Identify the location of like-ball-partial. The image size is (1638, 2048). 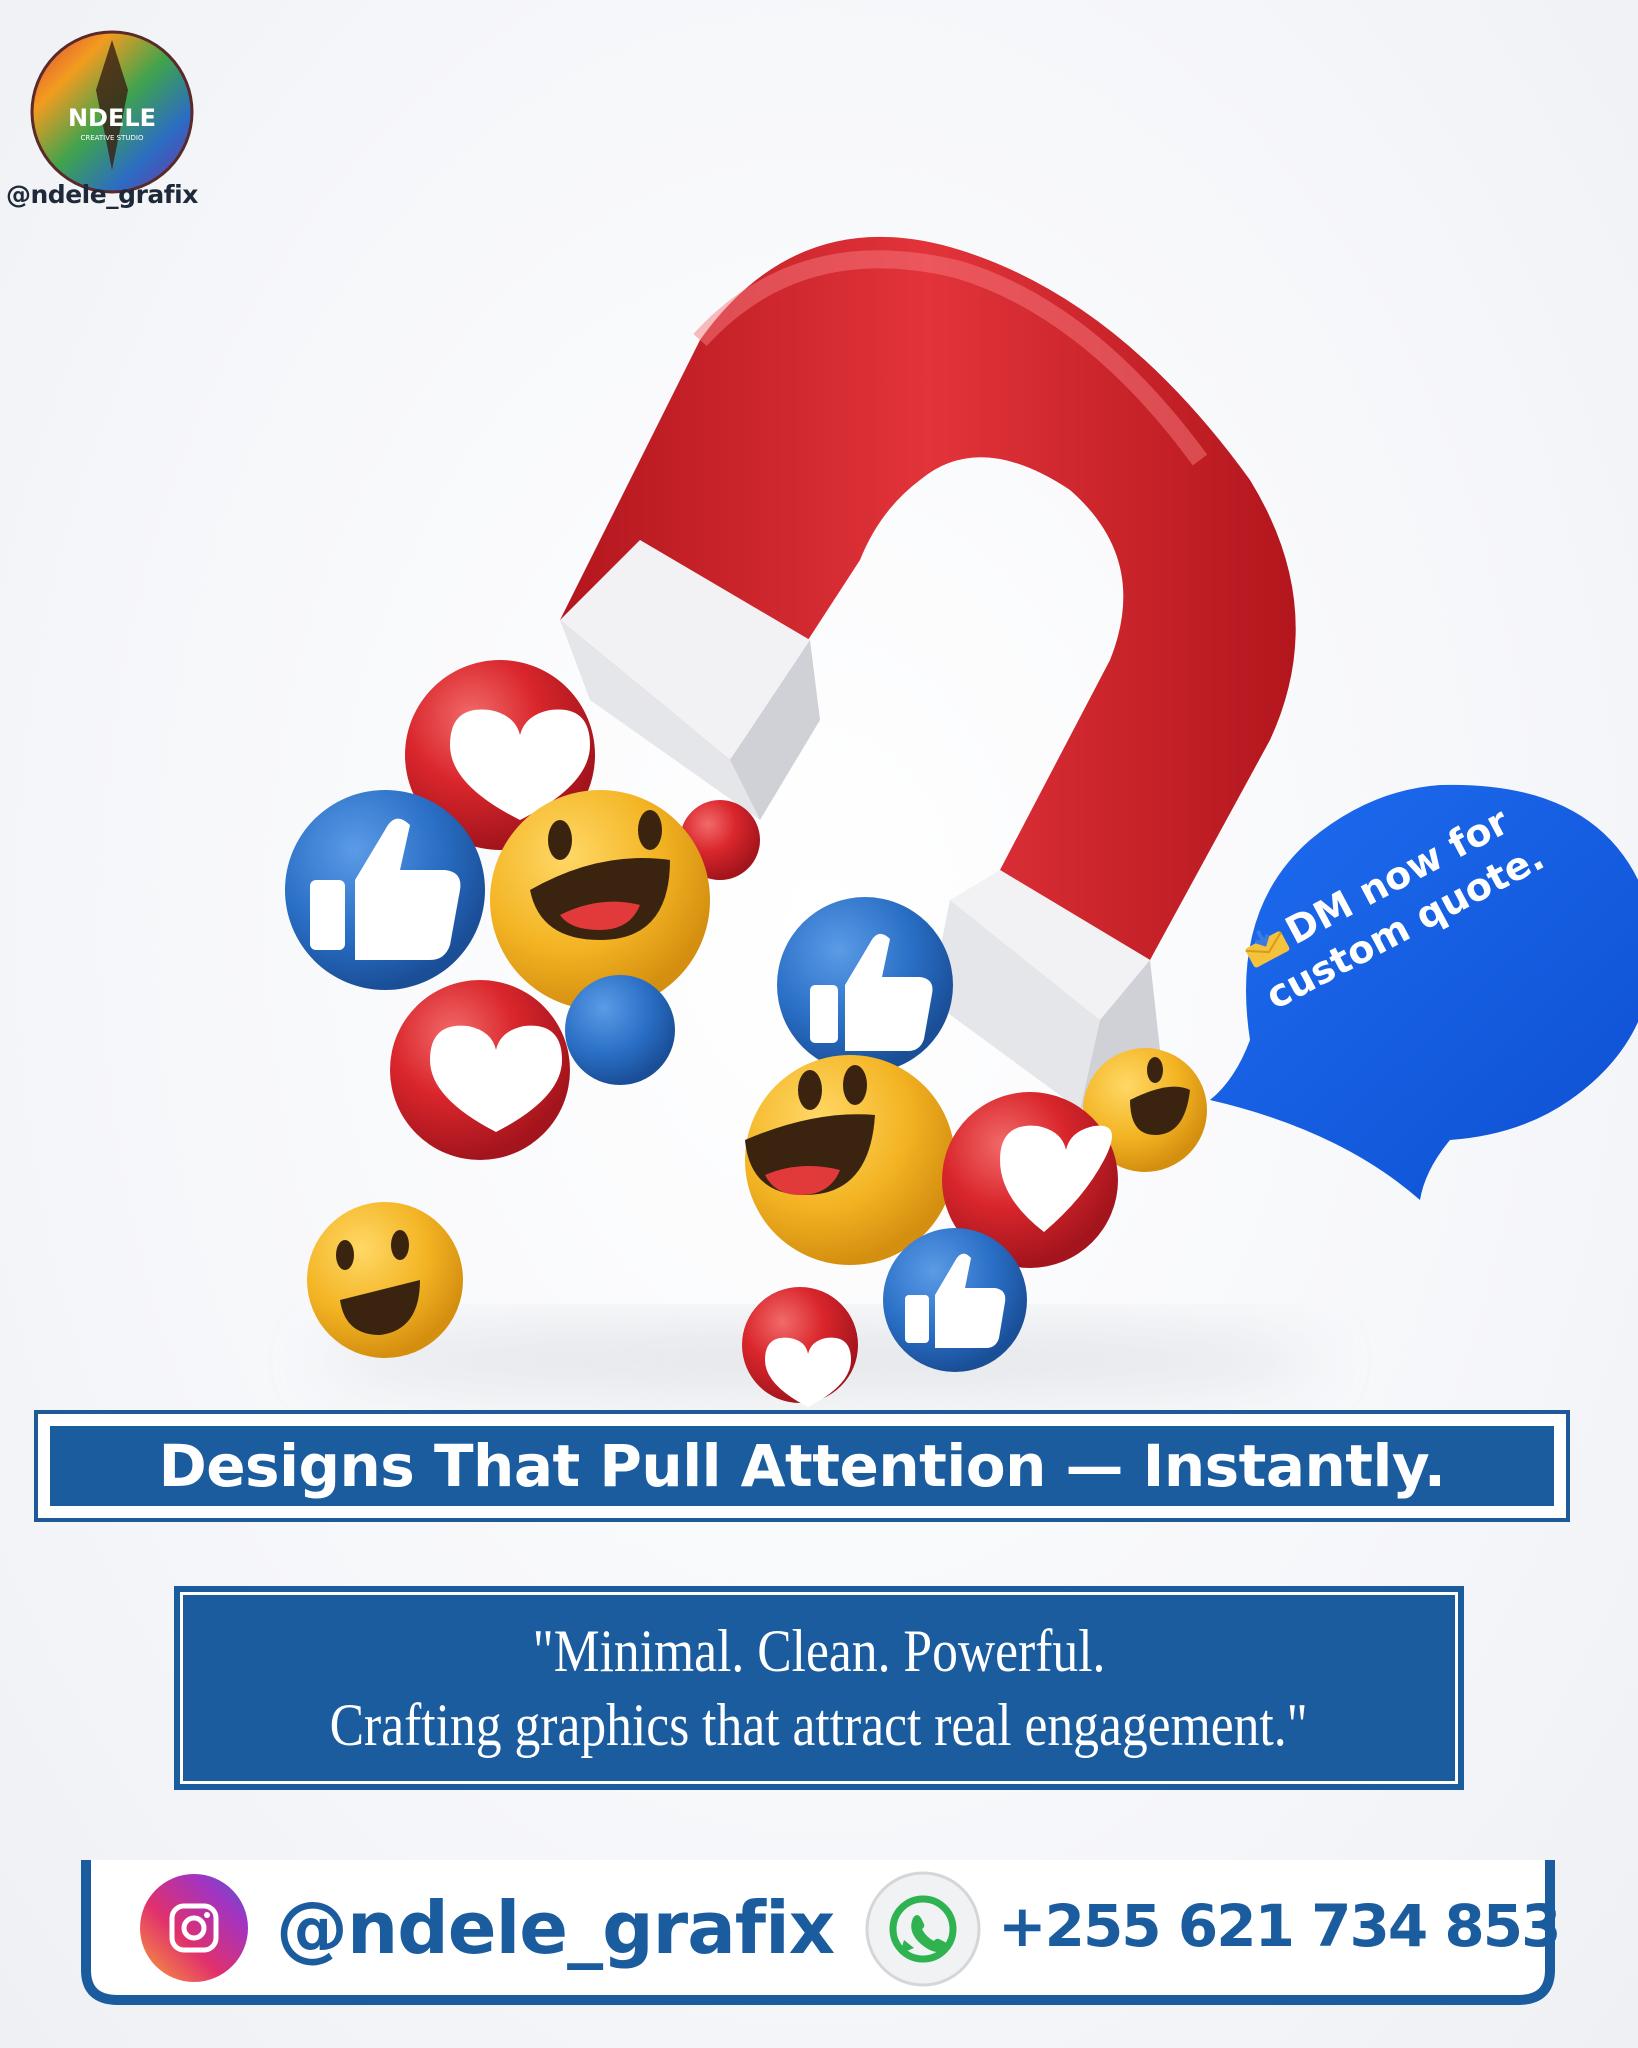
(620, 1030).